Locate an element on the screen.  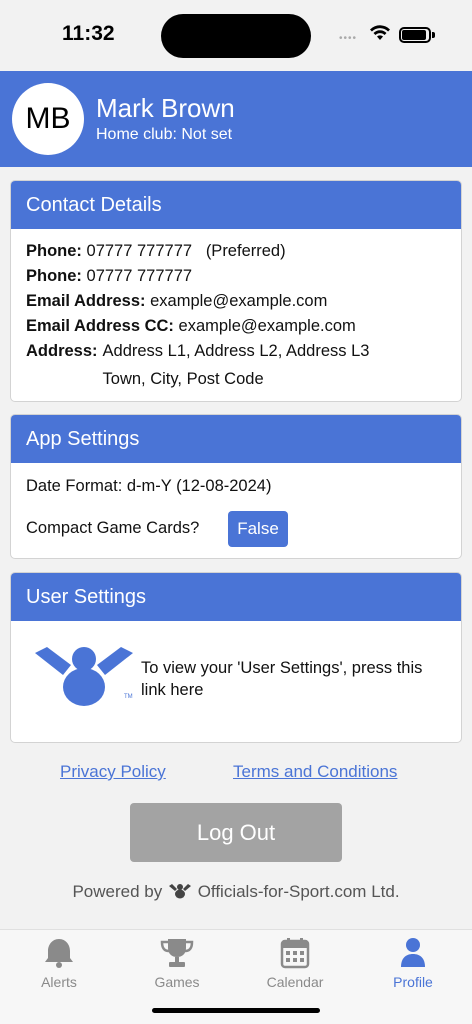
address-label: Address: is located at coordinates (62, 351).